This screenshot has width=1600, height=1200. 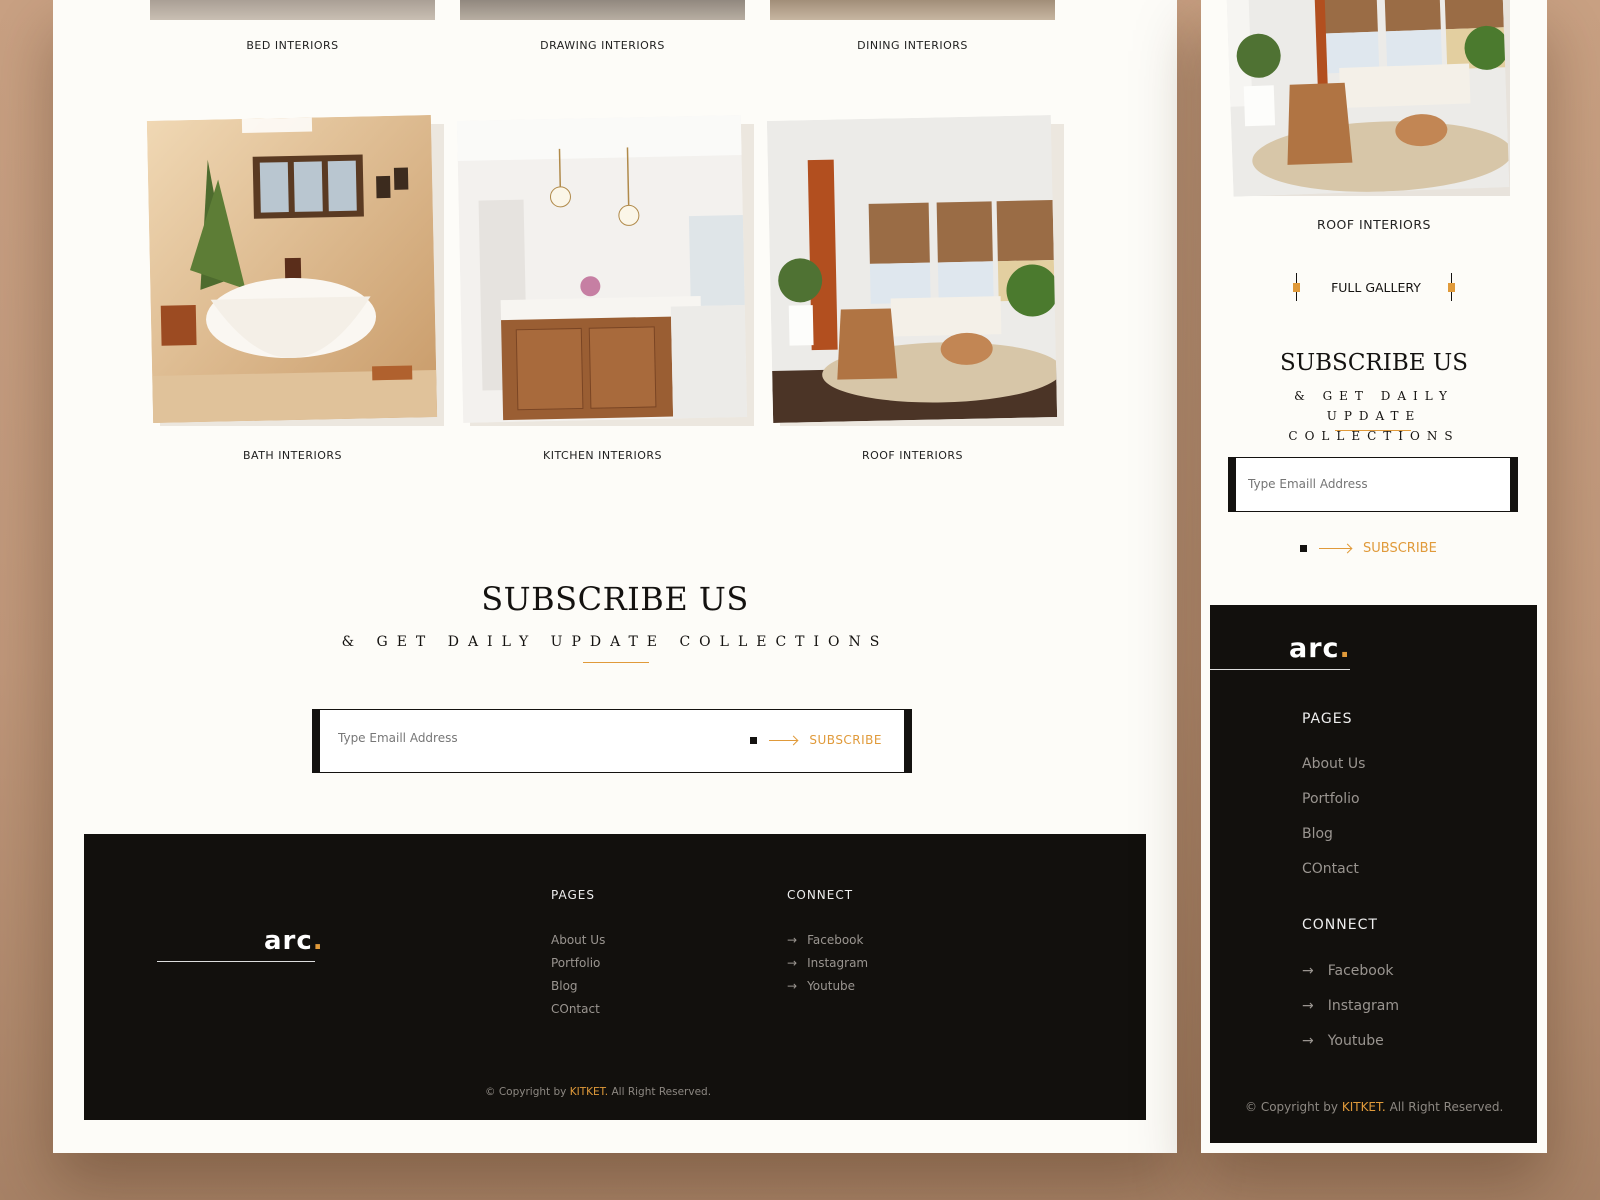 I want to click on kitchen-interiors-image, so click(x=602, y=269).